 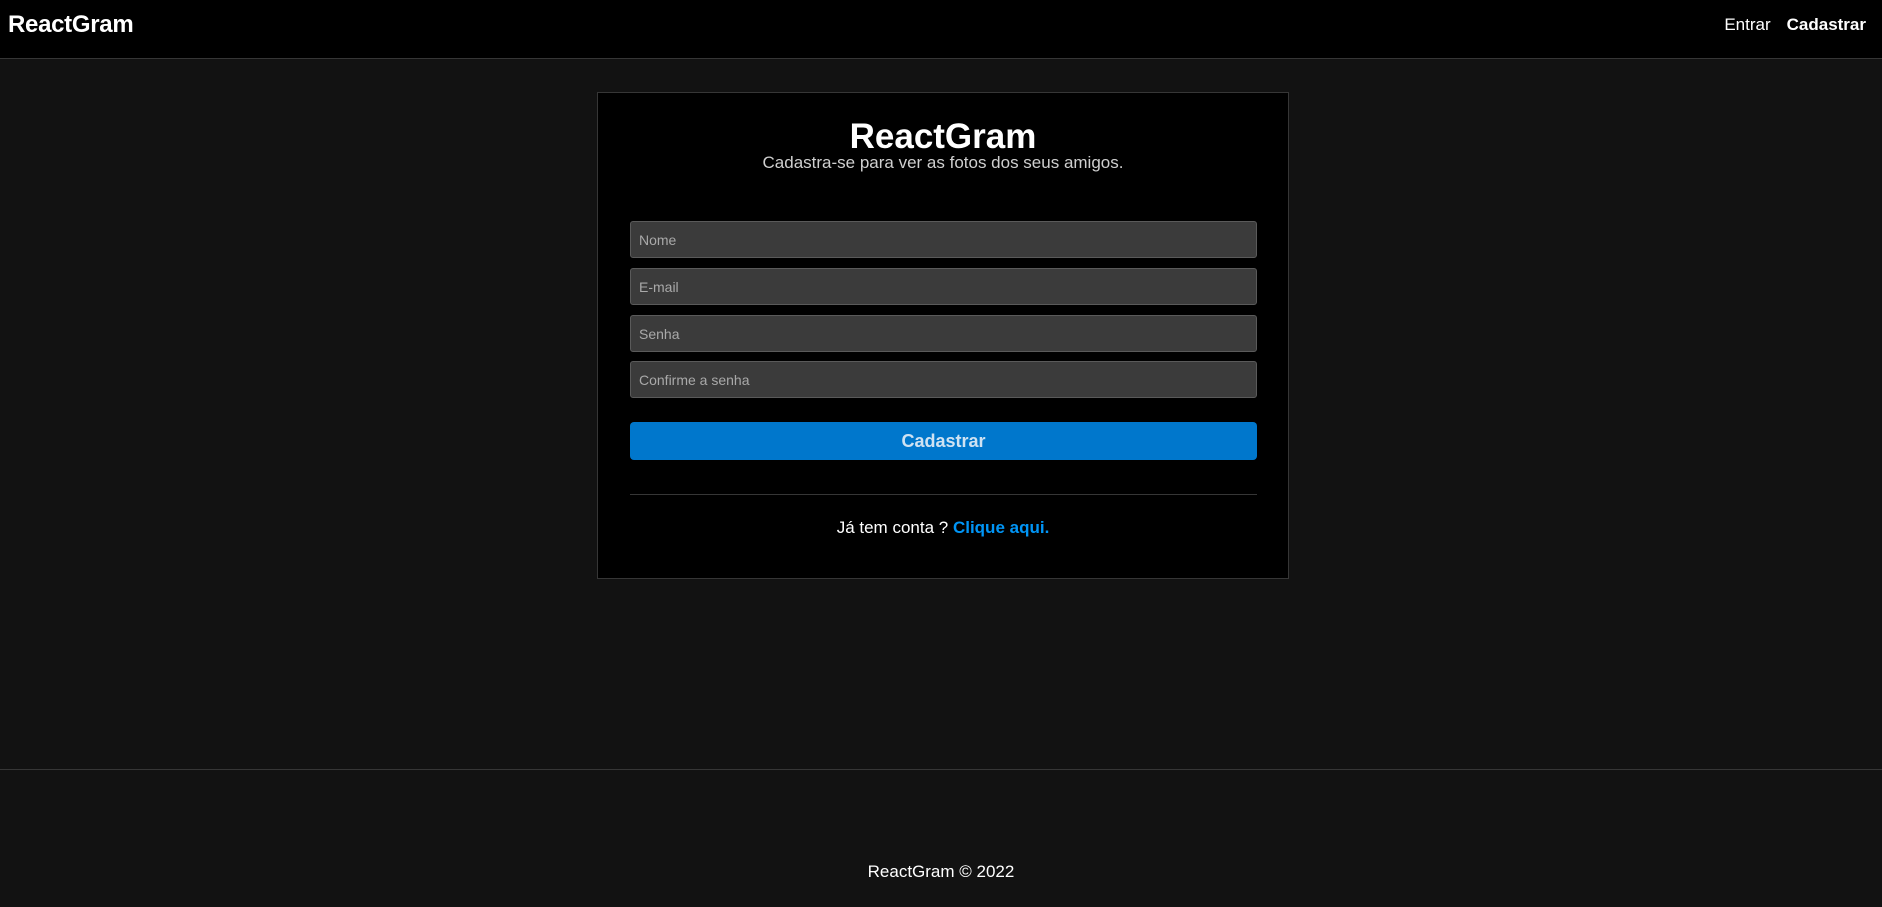 I want to click on nav-links: Entrar Cadastrar, so click(x=1795, y=25).